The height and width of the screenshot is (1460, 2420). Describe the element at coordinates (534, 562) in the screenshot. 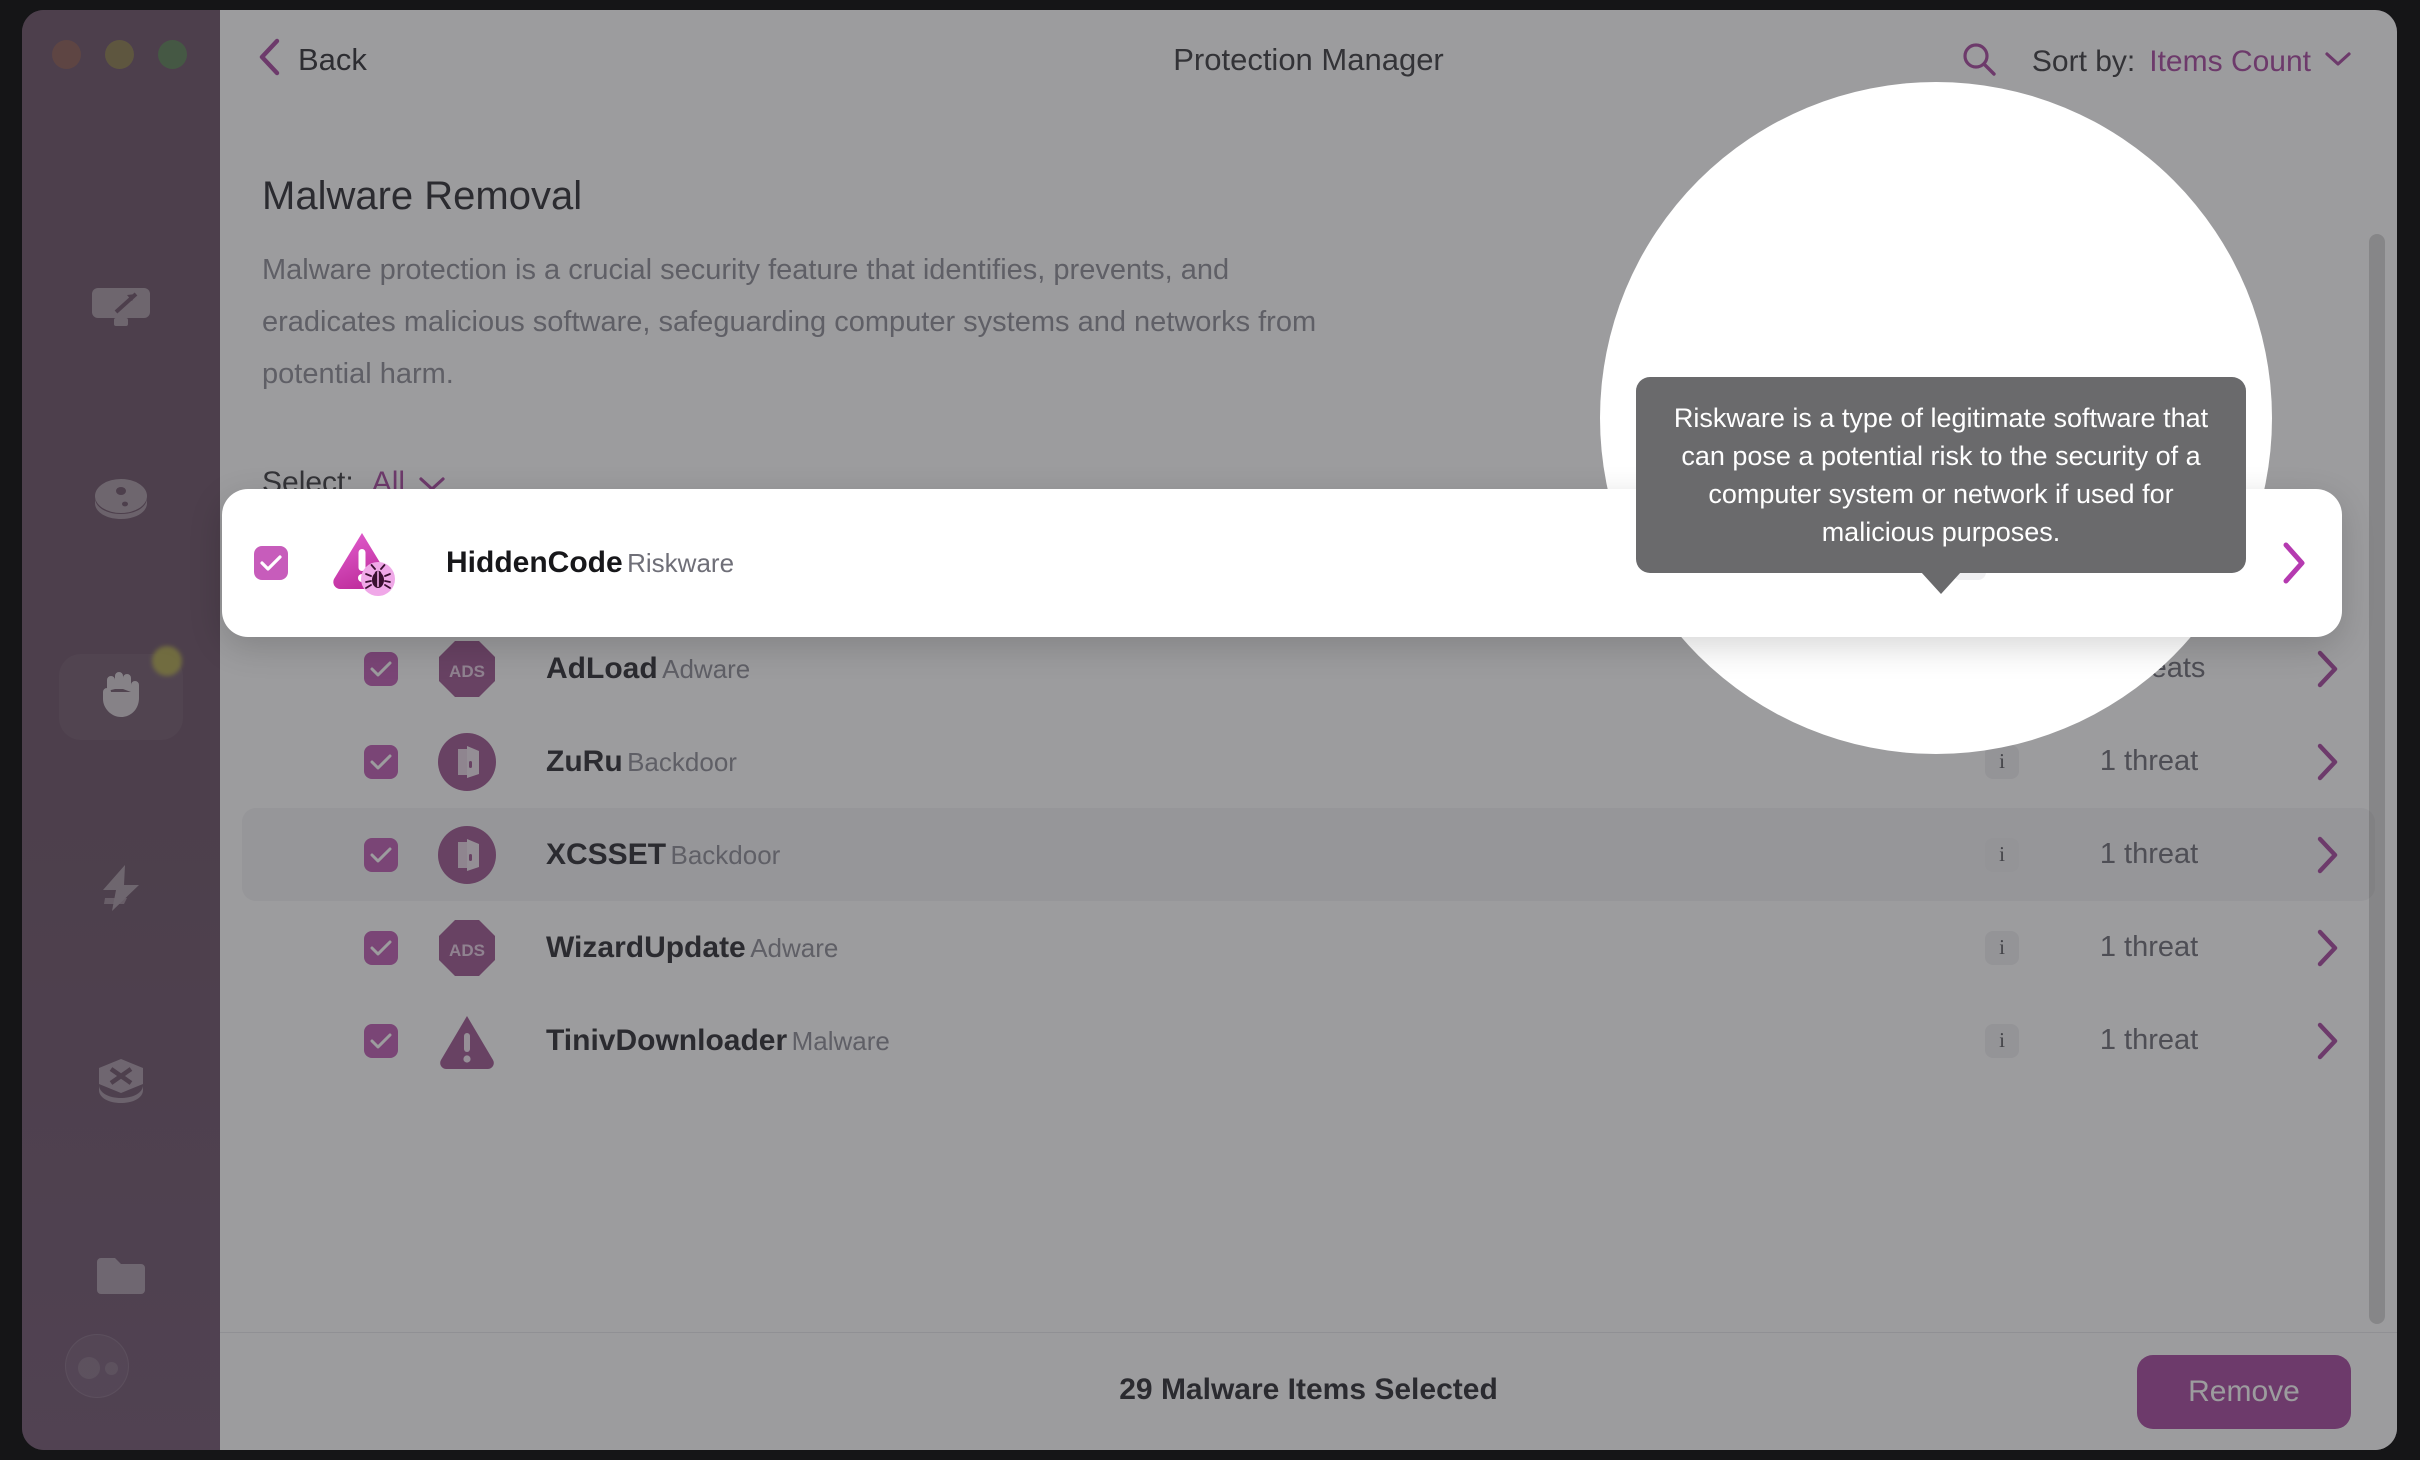

I see `row-name: HiddenCode` at that location.